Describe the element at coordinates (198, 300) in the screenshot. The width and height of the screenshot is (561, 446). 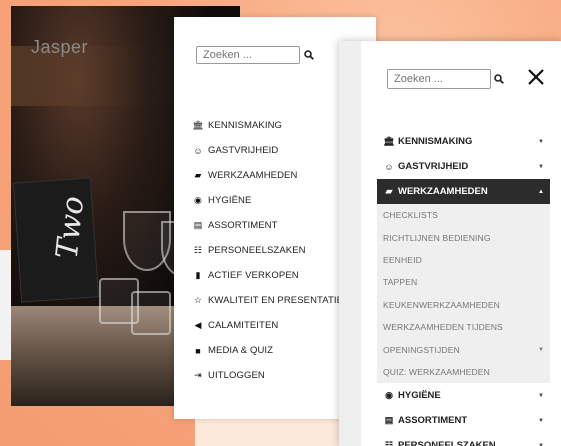
I see `star-icon: ☆` at that location.